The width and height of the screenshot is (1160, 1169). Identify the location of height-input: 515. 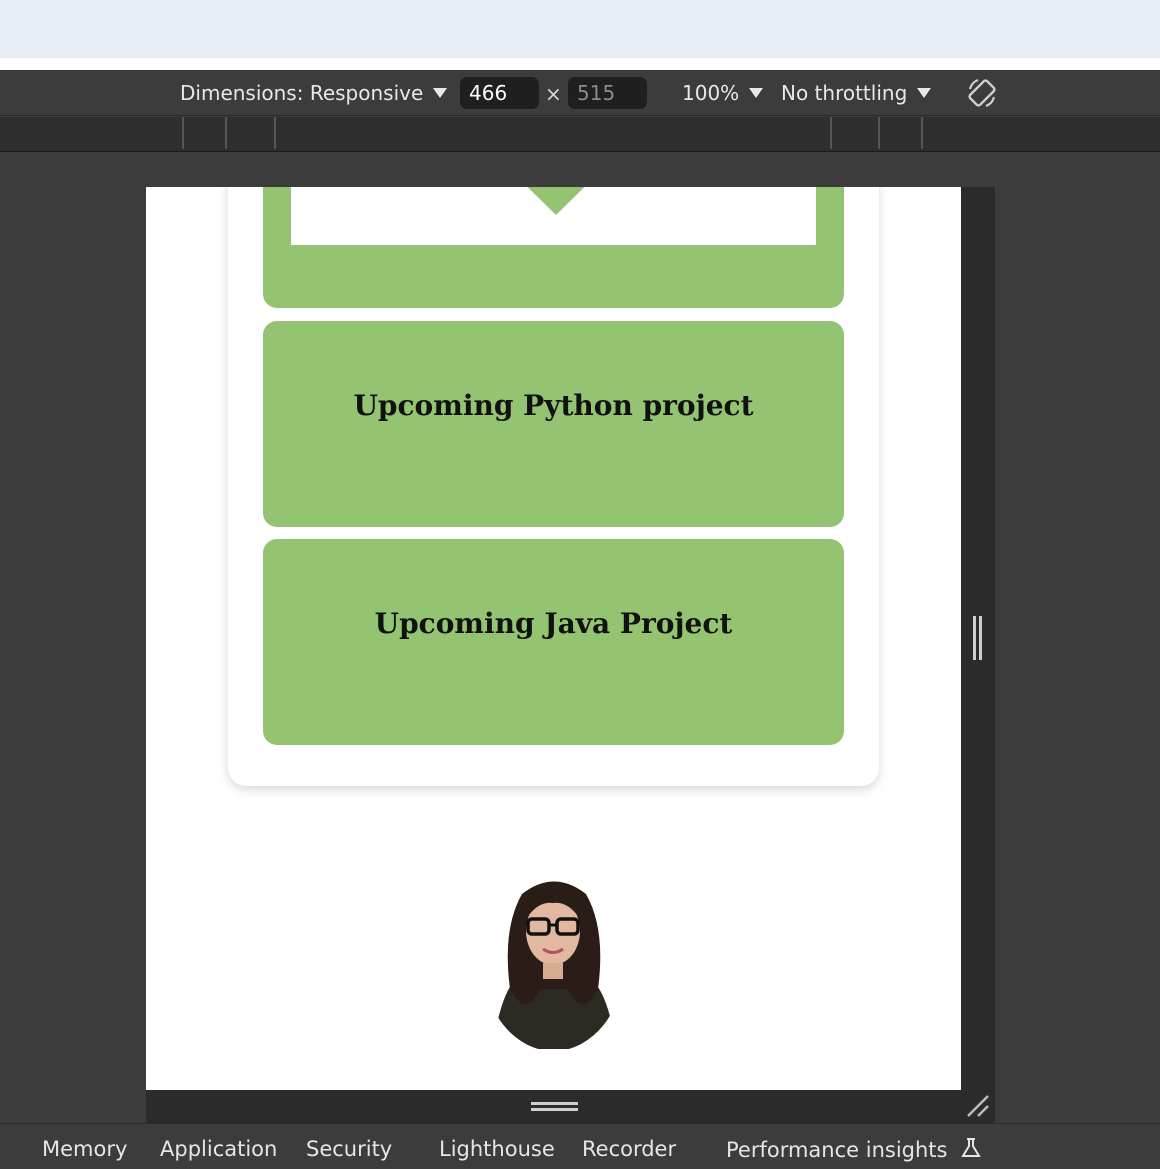
(607, 93).